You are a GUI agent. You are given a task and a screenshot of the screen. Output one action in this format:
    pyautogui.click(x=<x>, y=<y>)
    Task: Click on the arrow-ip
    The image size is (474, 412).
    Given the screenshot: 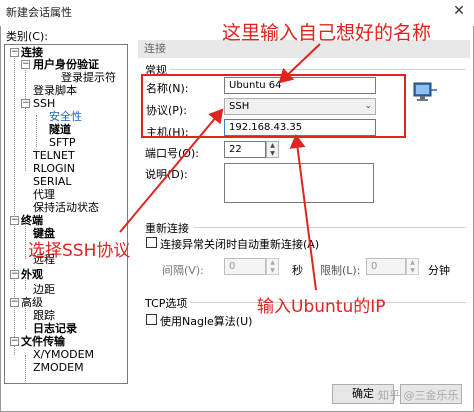 What is the action you would take?
    pyautogui.click(x=303, y=212)
    